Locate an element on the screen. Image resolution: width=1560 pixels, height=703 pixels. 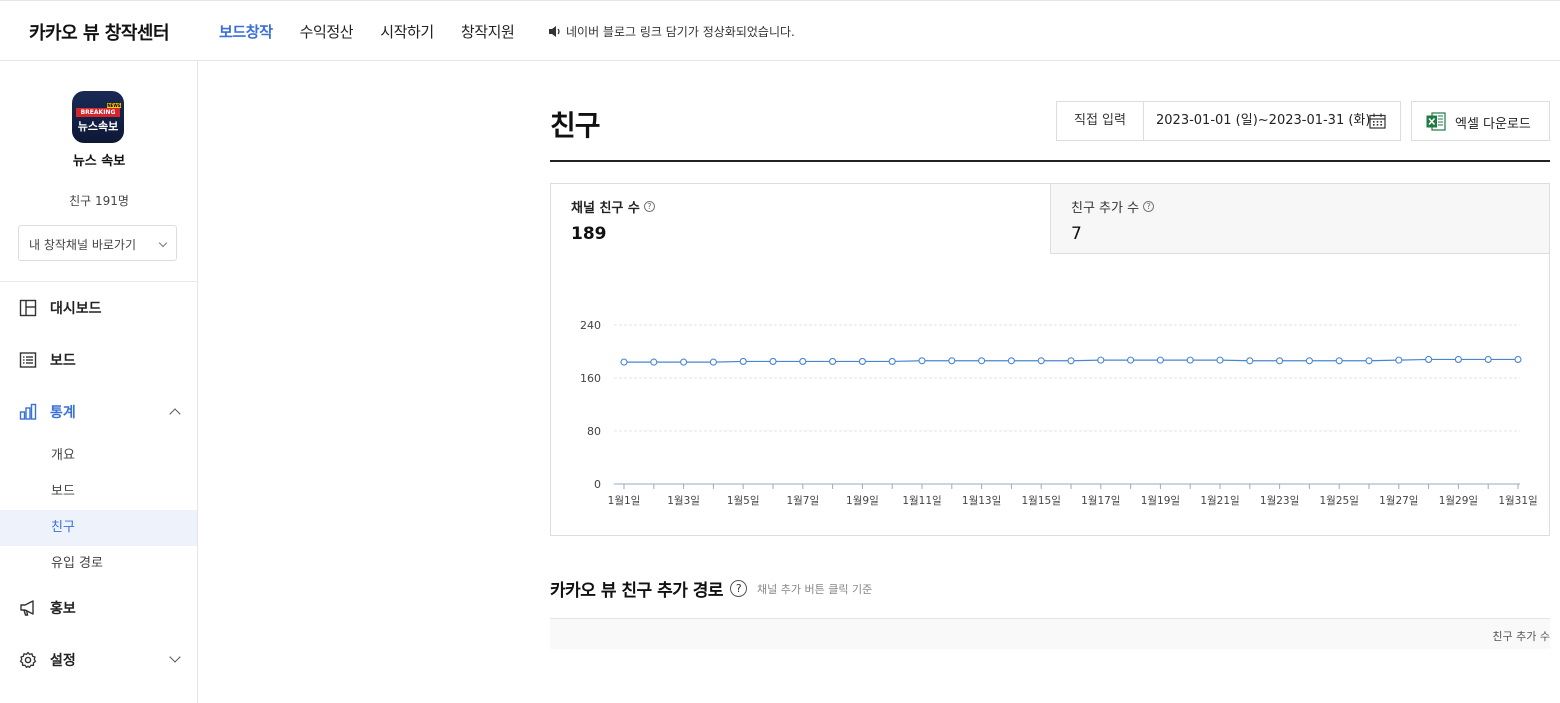
friends-count: 친구 191명 is located at coordinates (99, 201).